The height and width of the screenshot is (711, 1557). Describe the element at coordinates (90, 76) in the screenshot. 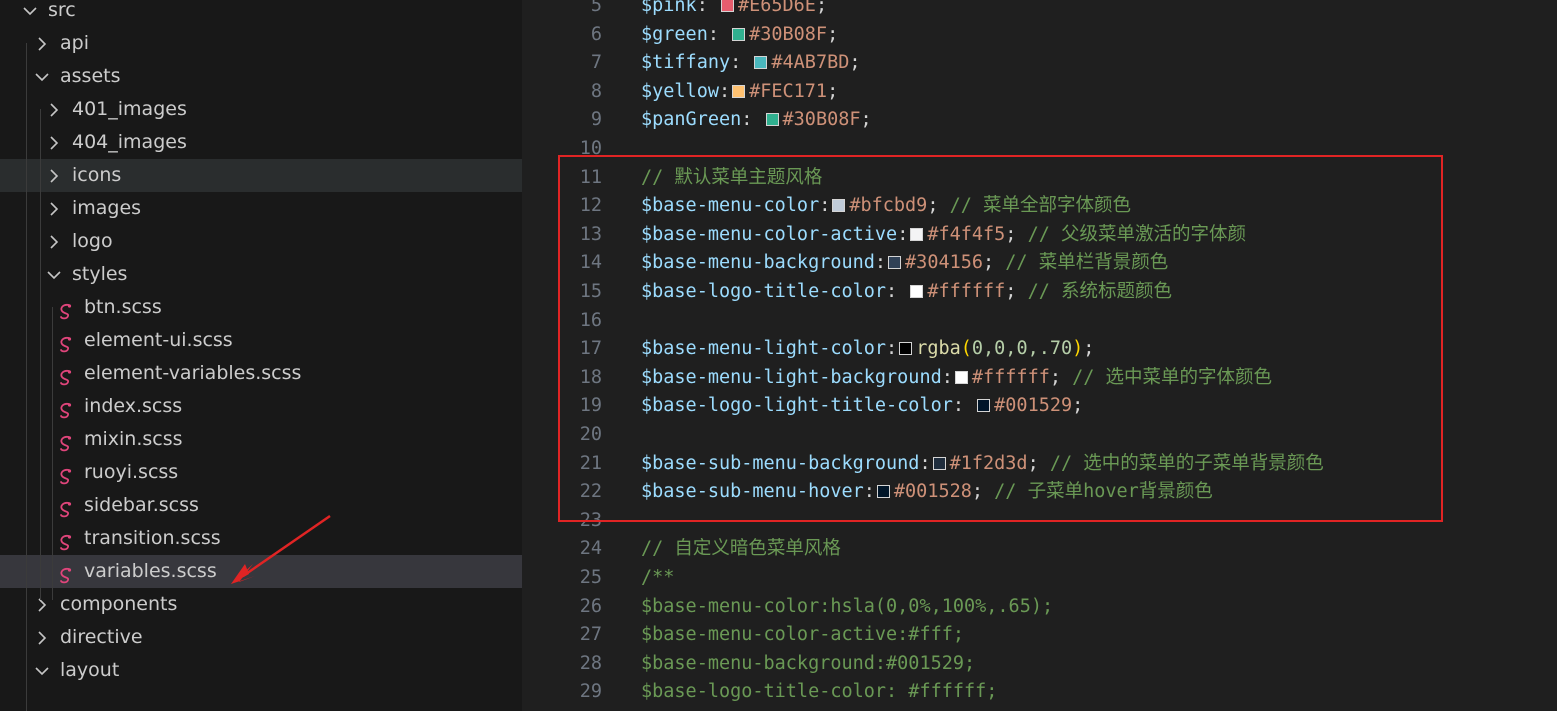

I see `folder-label: assets` at that location.